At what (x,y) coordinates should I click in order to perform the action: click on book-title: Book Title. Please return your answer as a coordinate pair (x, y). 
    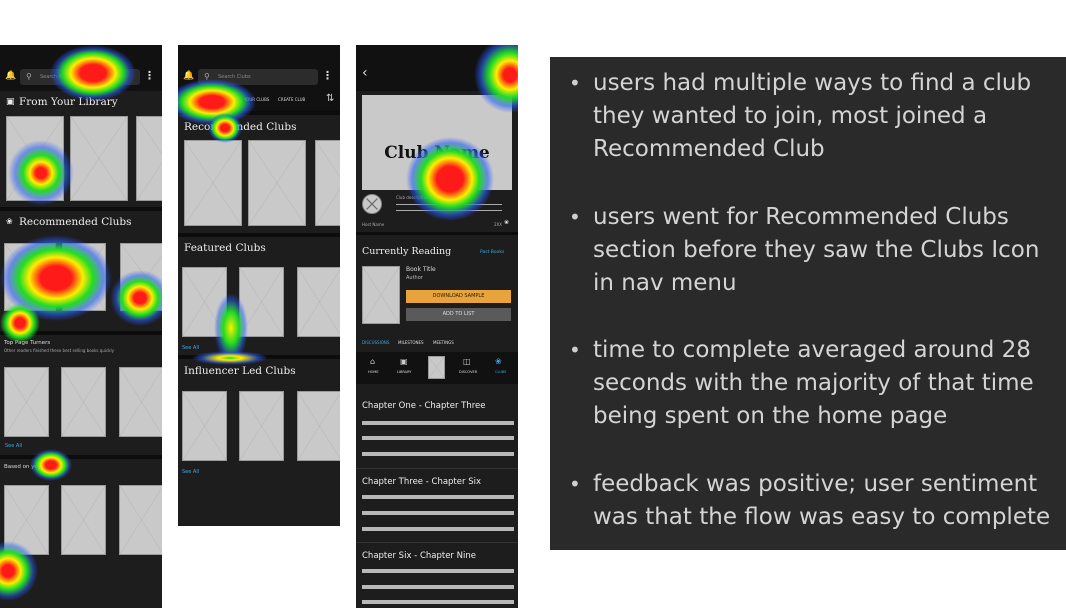
    Looking at the image, I should click on (421, 269).